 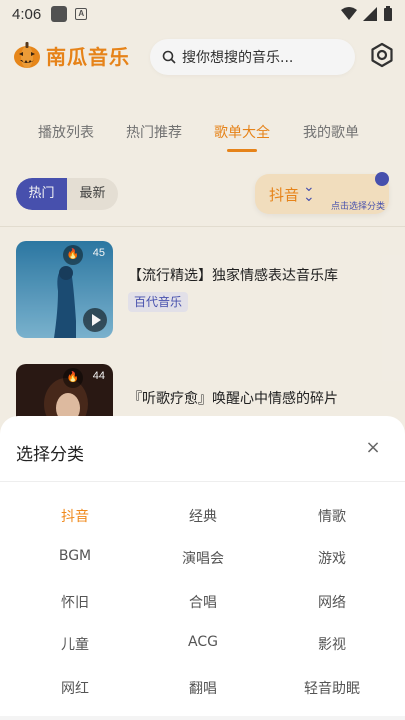 I want to click on sheet-divider, so click(x=202, y=481).